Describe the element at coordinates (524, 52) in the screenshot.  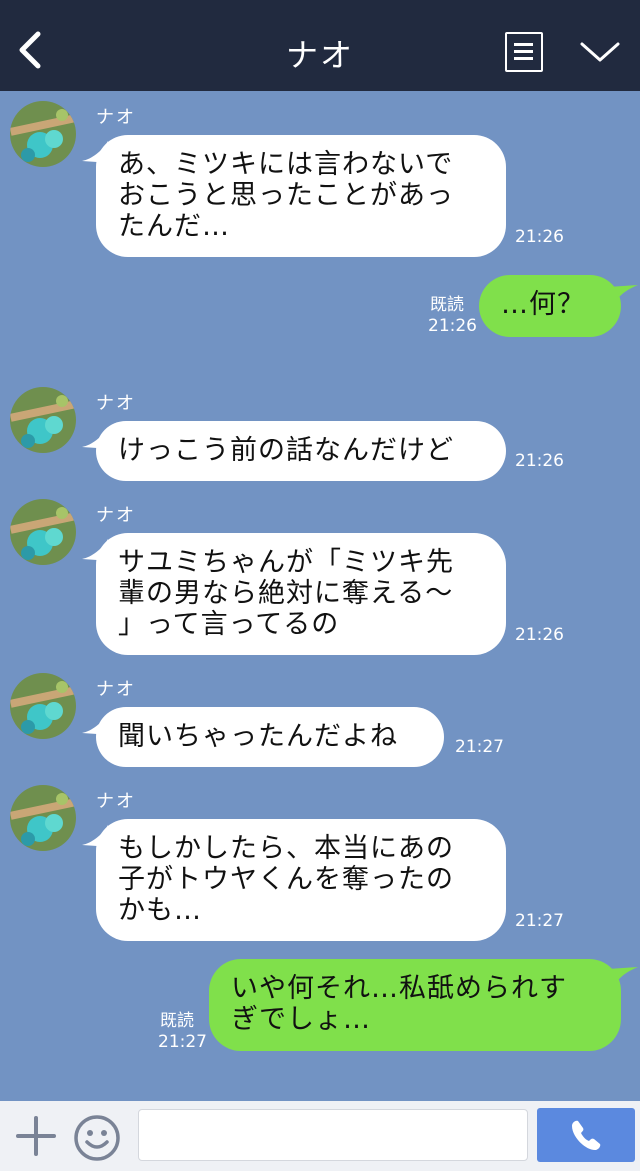
I see `menu-list-icon` at that location.